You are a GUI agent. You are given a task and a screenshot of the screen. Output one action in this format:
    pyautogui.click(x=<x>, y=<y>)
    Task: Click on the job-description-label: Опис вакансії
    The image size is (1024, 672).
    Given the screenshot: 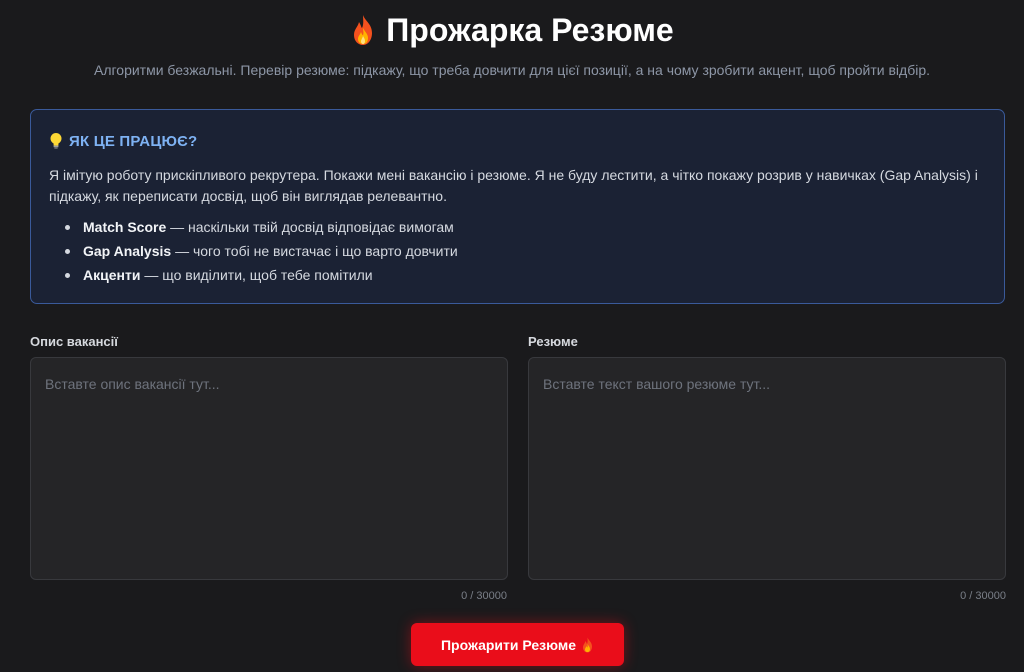 What is the action you would take?
    pyautogui.click(x=74, y=341)
    